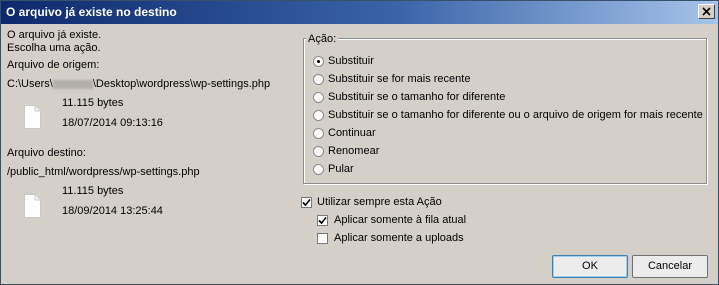 The image size is (719, 285). I want to click on radio-label: Substituir, so click(351, 61).